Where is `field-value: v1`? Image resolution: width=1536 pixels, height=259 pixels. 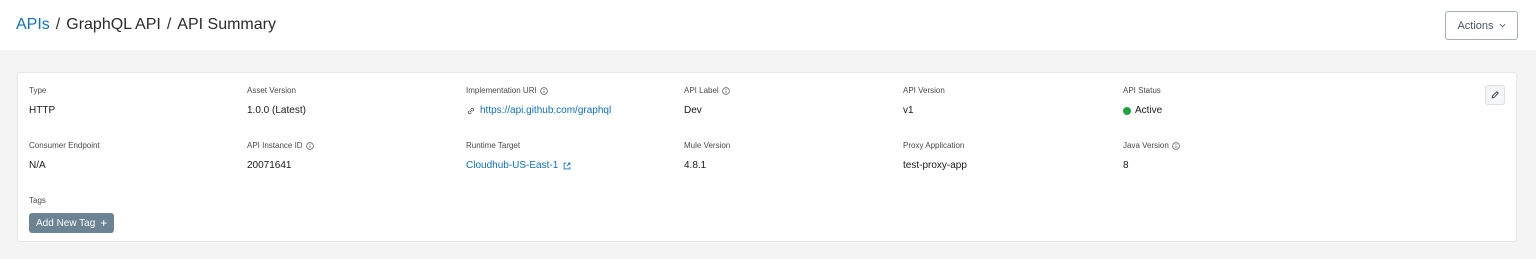 field-value: v1 is located at coordinates (908, 110).